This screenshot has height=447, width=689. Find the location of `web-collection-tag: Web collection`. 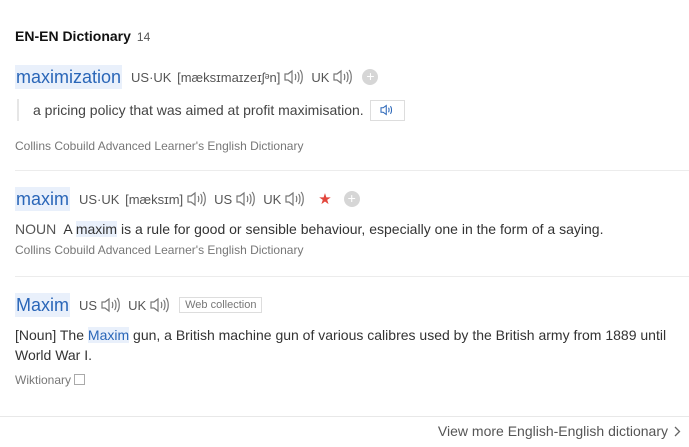

web-collection-tag: Web collection is located at coordinates (221, 305).